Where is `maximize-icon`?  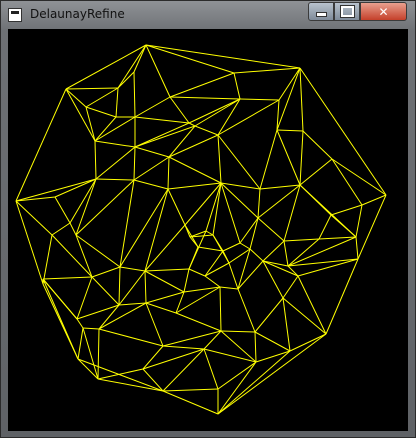
maximize-icon is located at coordinates (347, 11).